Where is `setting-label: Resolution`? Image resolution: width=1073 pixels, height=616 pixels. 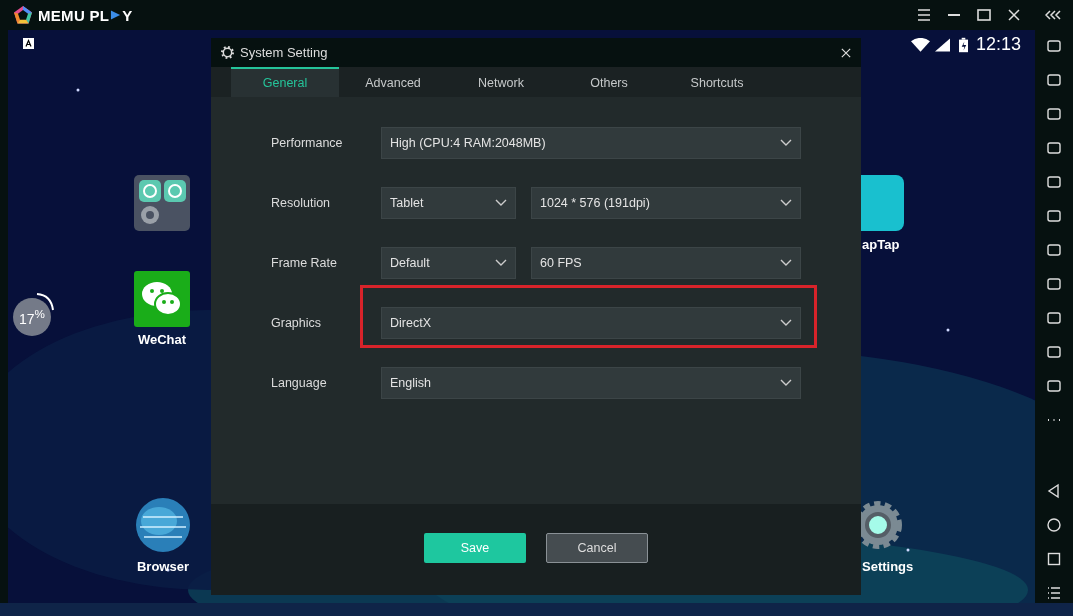
setting-label: Resolution is located at coordinates (301, 203).